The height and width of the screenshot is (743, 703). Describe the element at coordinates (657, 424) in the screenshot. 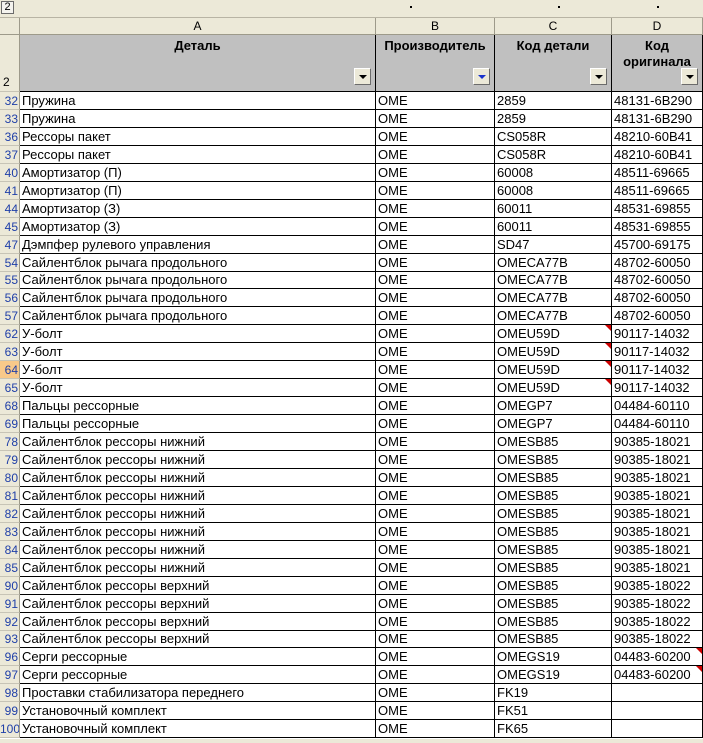

I see `cell-d: 04484-60110` at that location.